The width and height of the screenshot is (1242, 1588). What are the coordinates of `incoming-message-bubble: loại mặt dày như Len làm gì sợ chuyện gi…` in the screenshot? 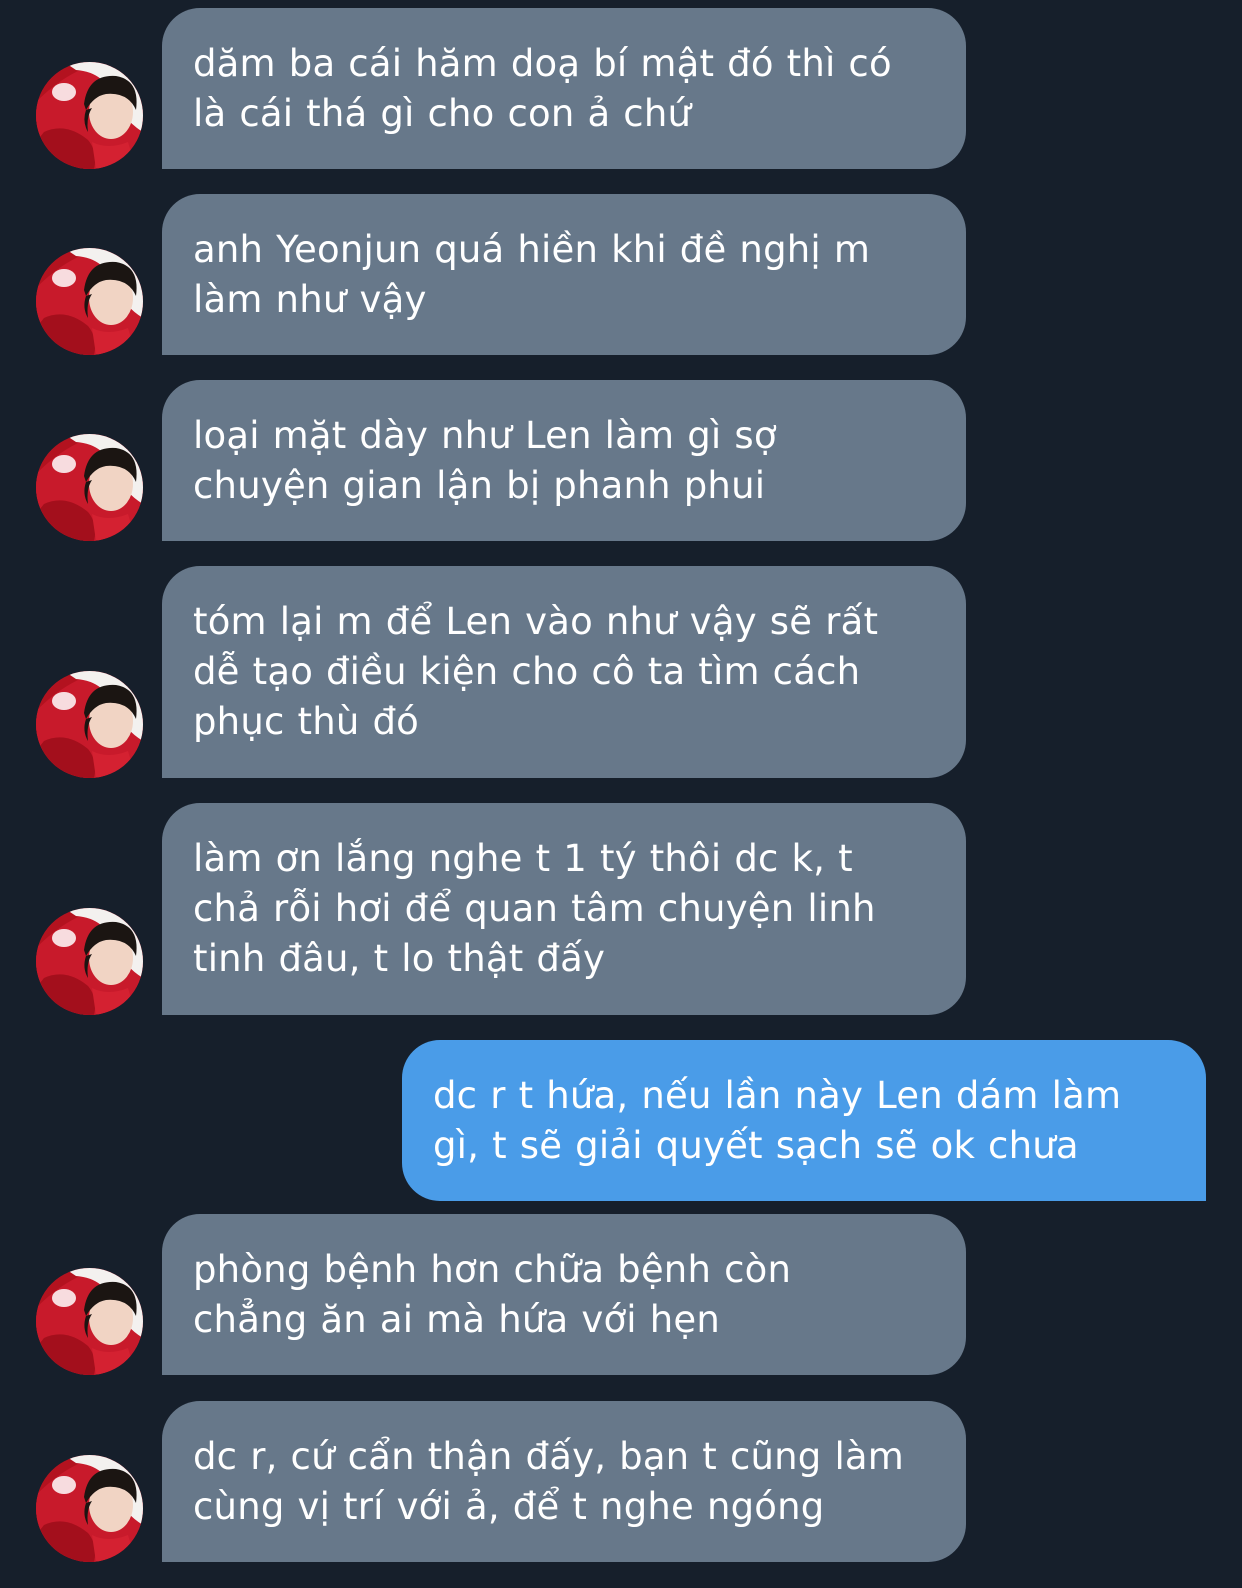 It's located at (564, 460).